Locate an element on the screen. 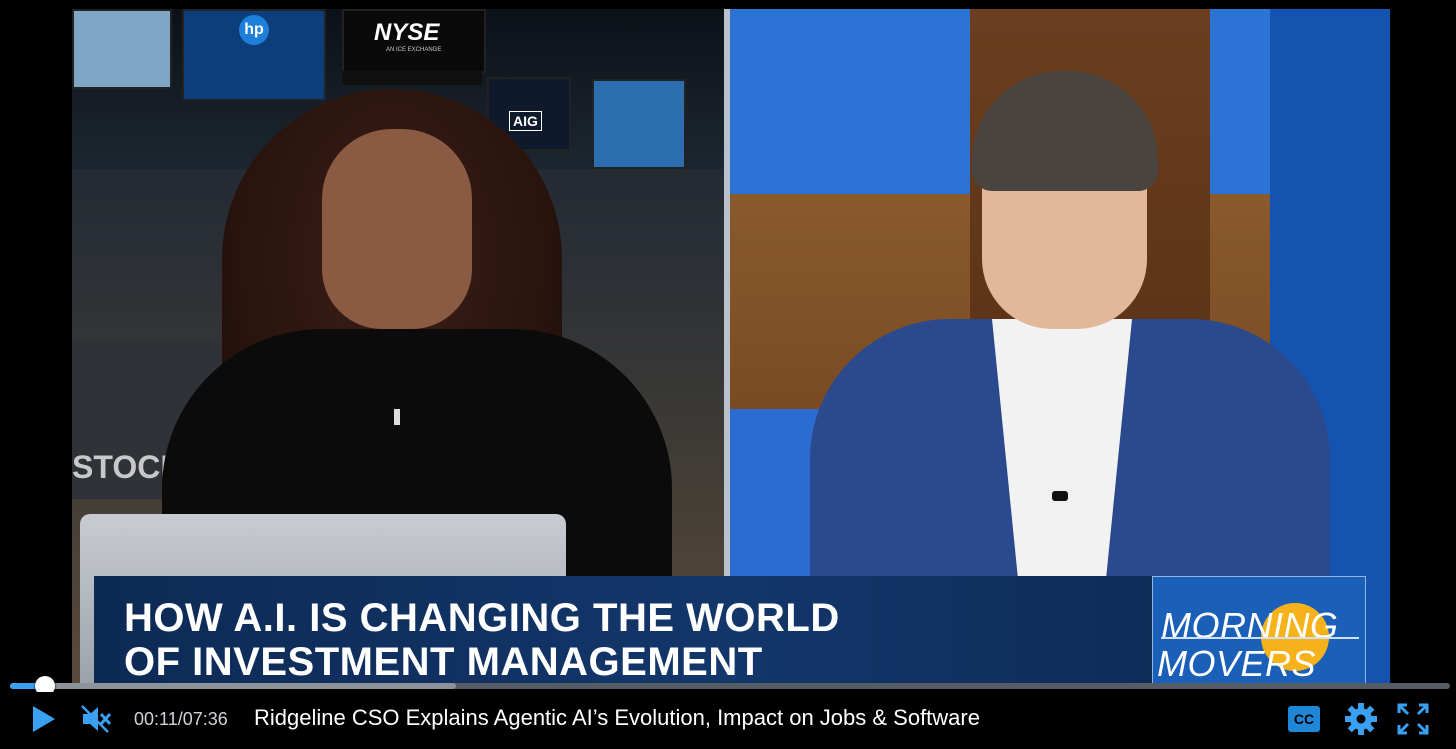 The height and width of the screenshot is (749, 1456). fullscreen-button is located at coordinates (1413, 719).